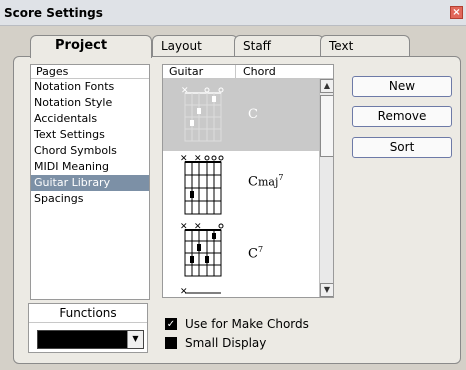  Describe the element at coordinates (456, 12) in the screenshot. I see `close-icon: ×` at that location.